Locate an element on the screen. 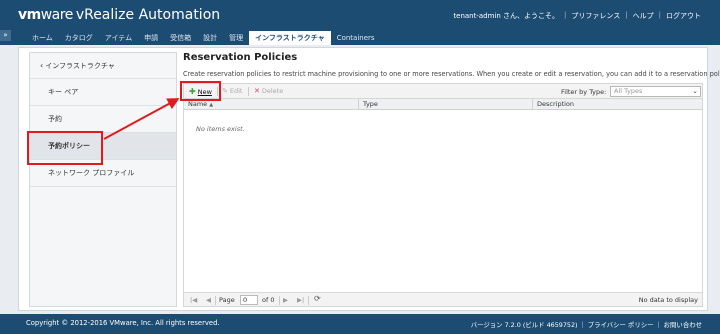 This screenshot has height=334, width=720. pencil-icon: ✎ is located at coordinates (225, 91).